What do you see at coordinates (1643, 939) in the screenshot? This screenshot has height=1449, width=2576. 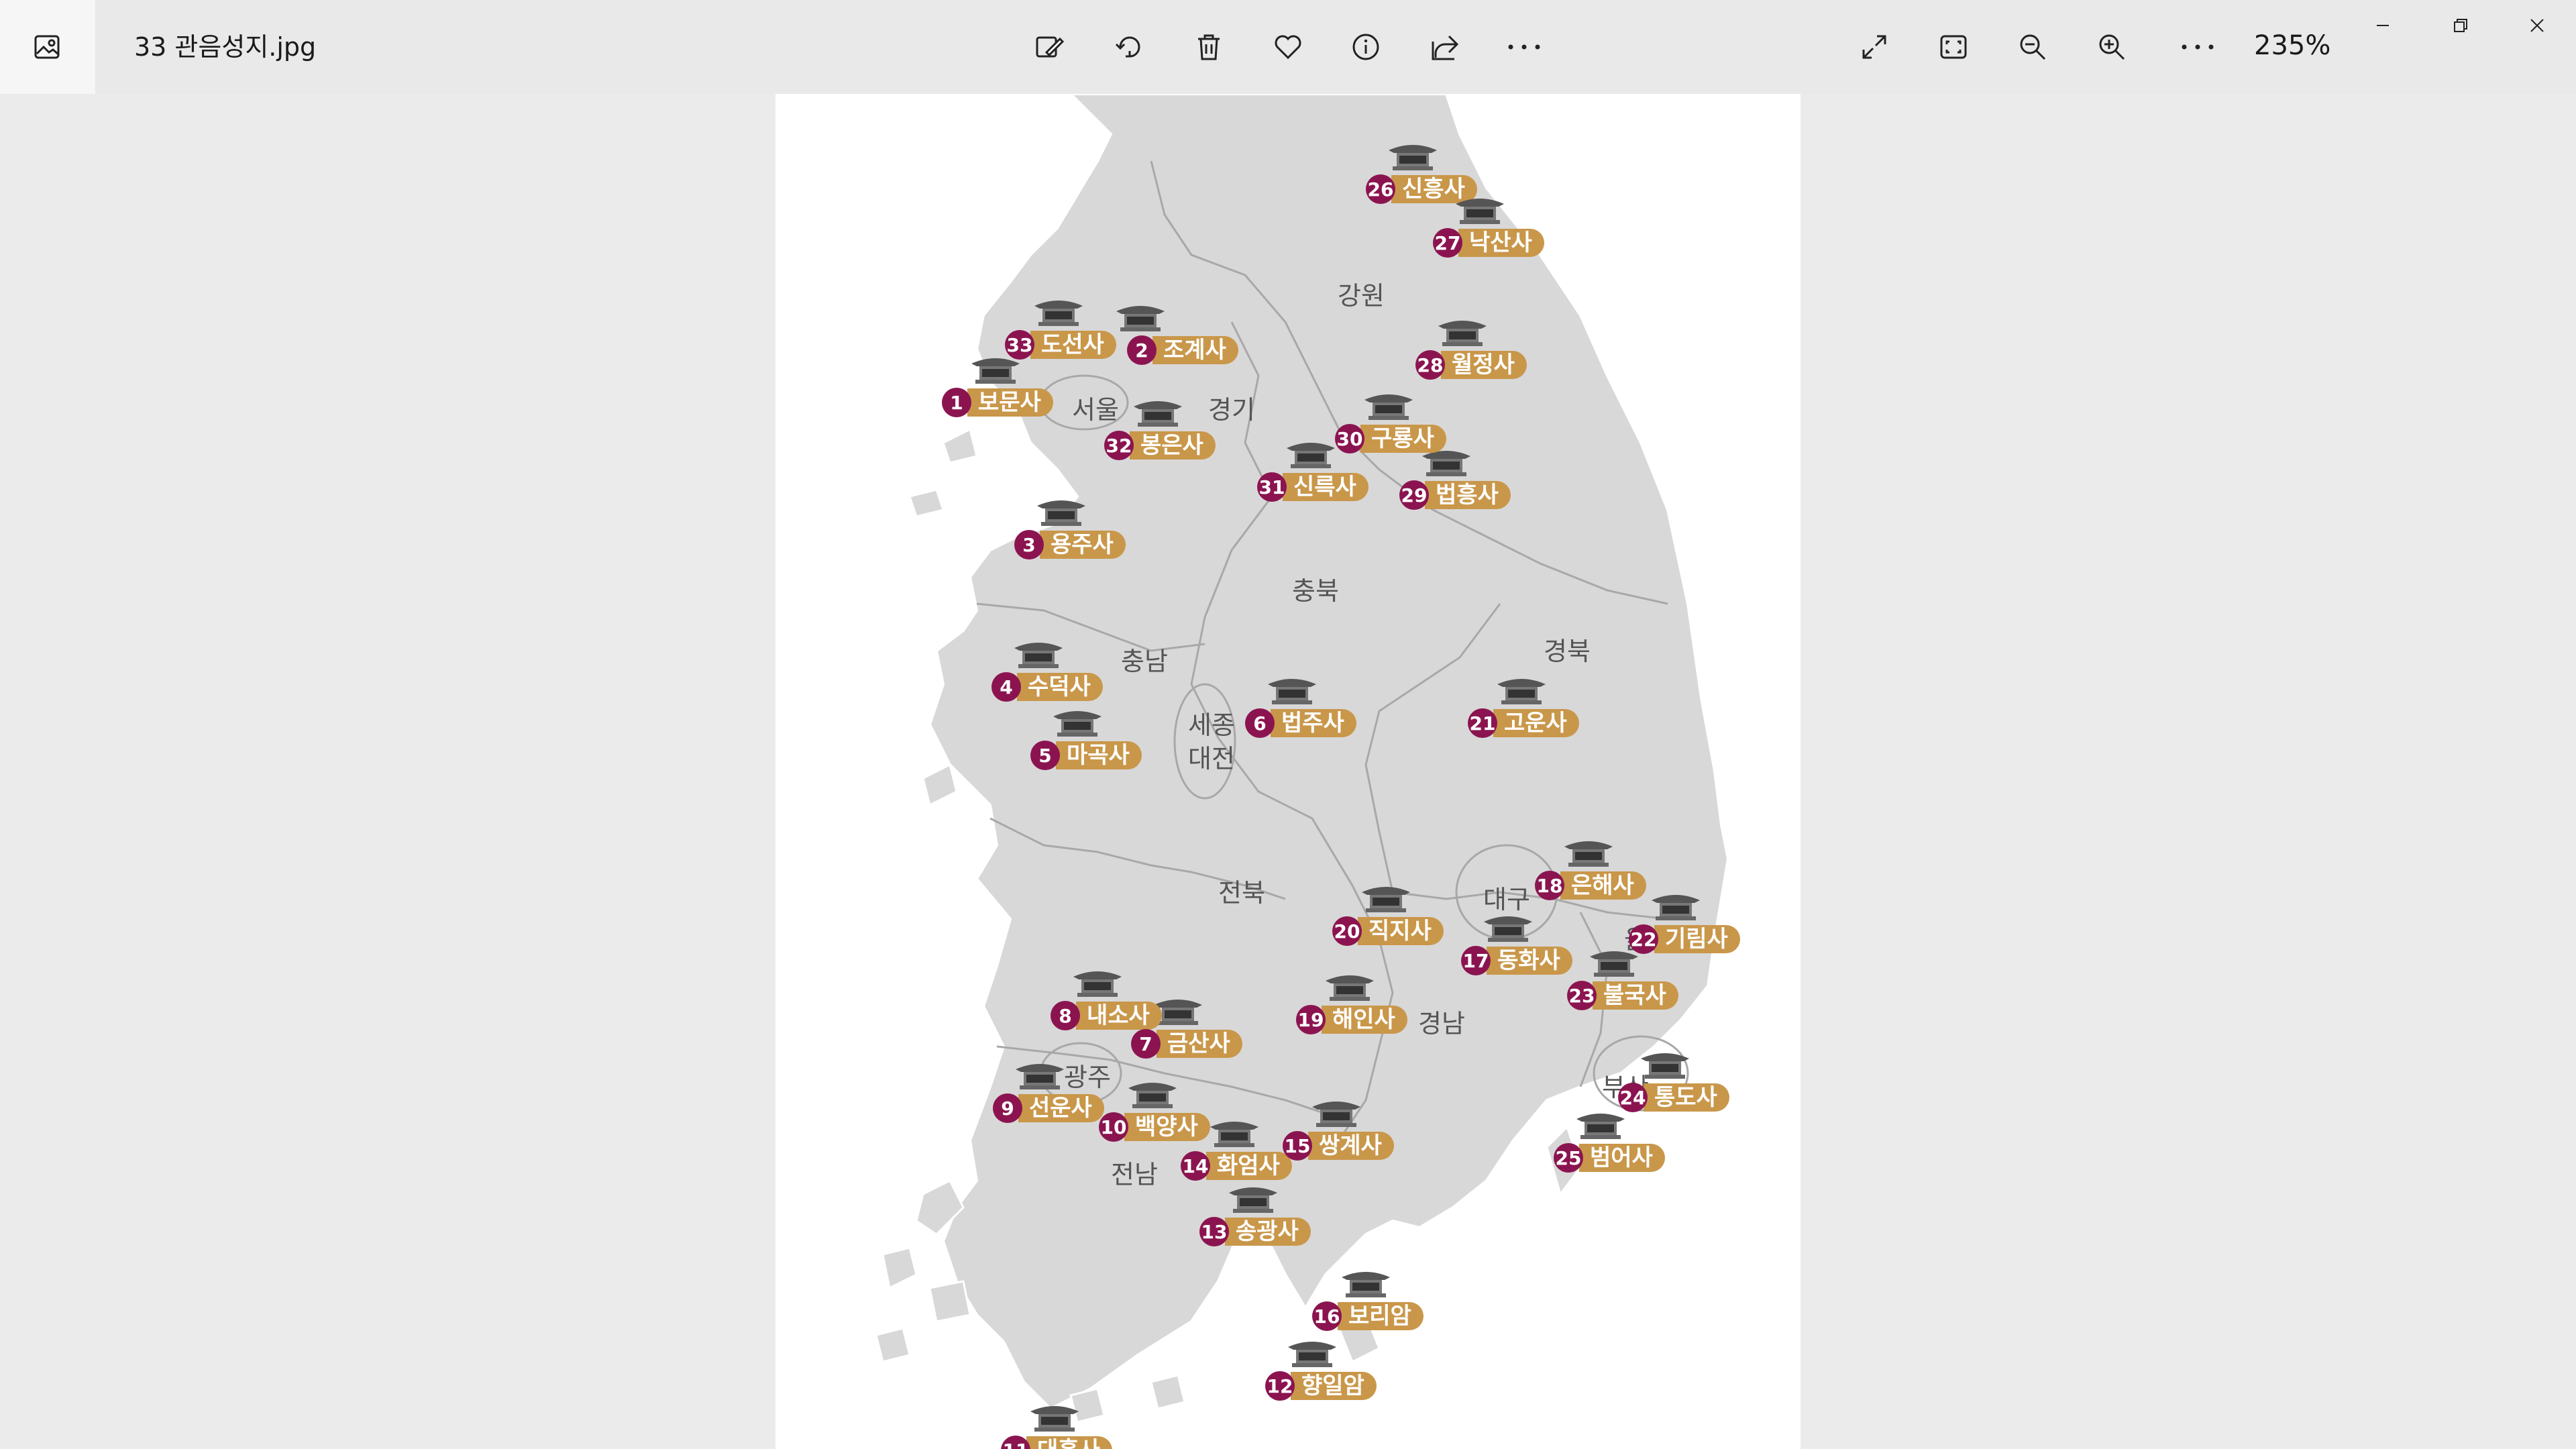 I see `temple-number: 22` at bounding box center [1643, 939].